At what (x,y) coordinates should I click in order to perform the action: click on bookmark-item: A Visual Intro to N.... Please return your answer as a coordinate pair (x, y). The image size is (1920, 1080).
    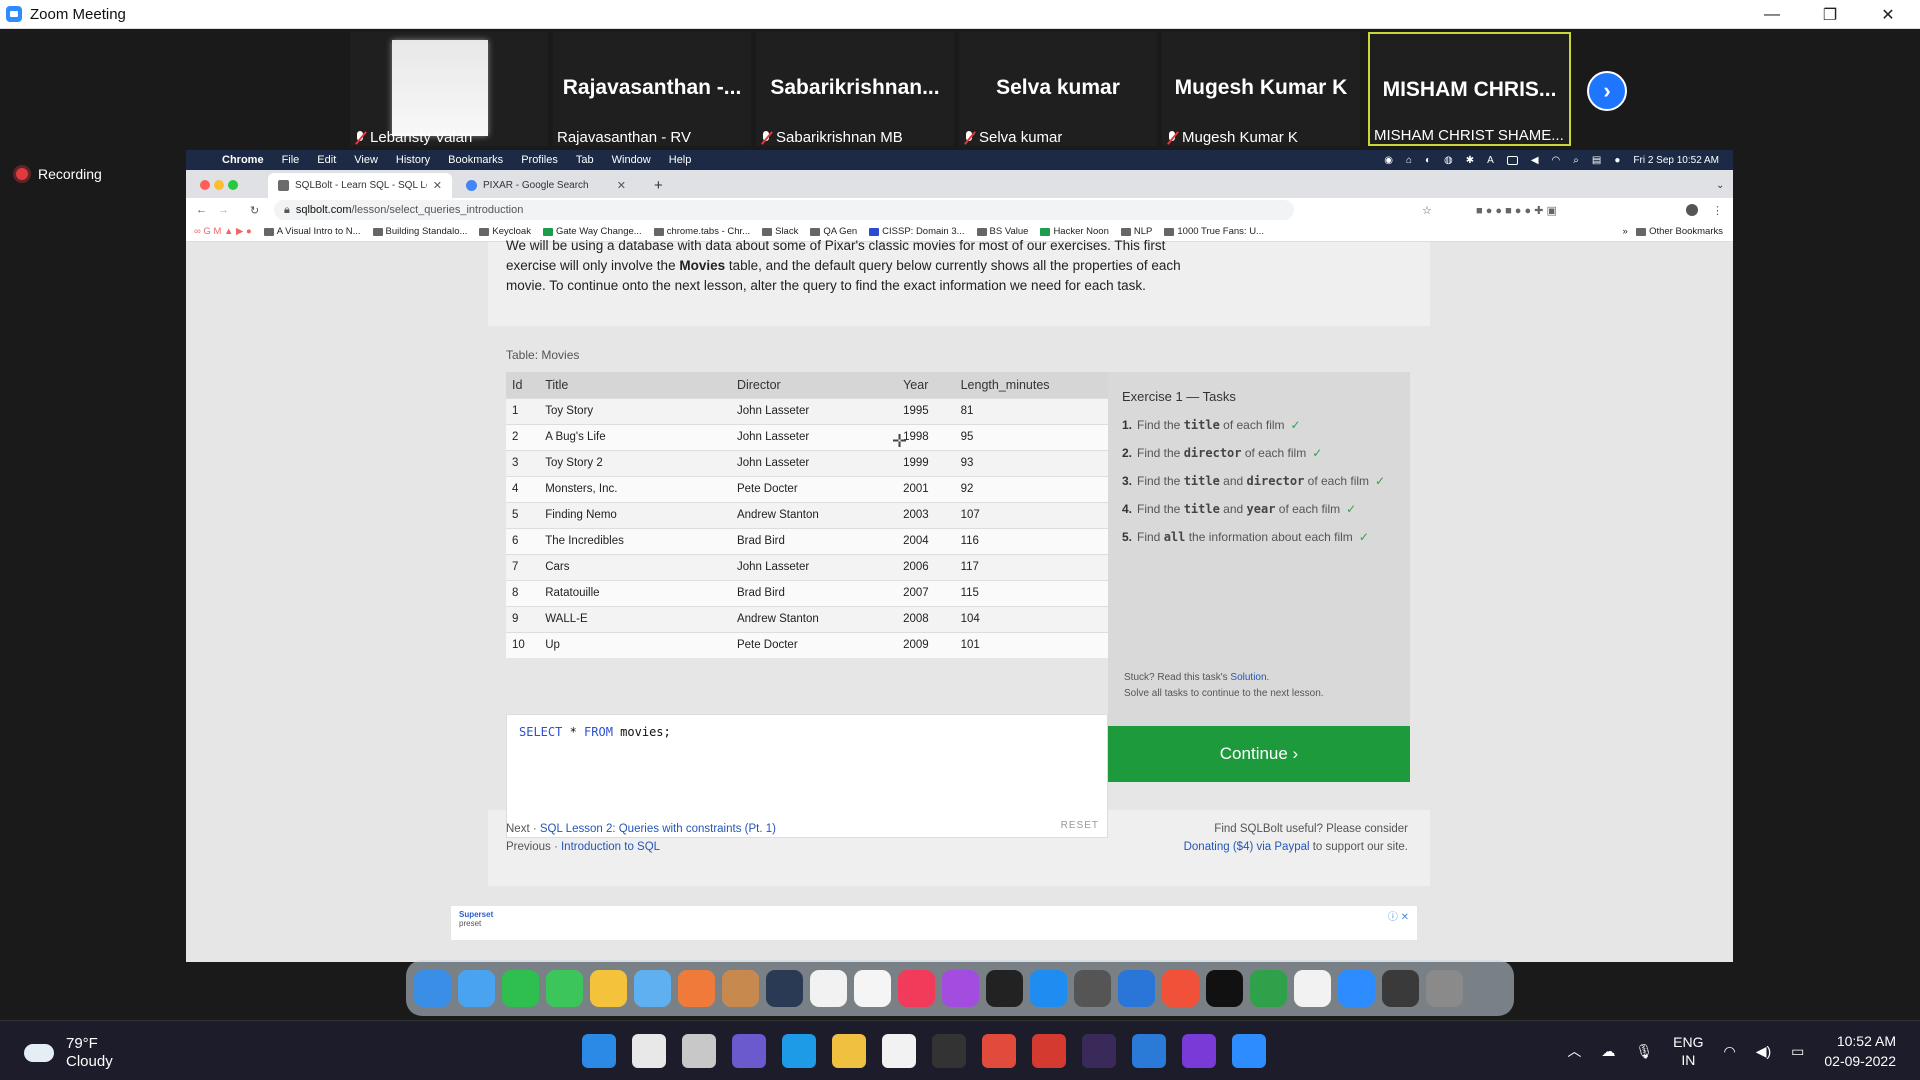
    Looking at the image, I should click on (312, 231).